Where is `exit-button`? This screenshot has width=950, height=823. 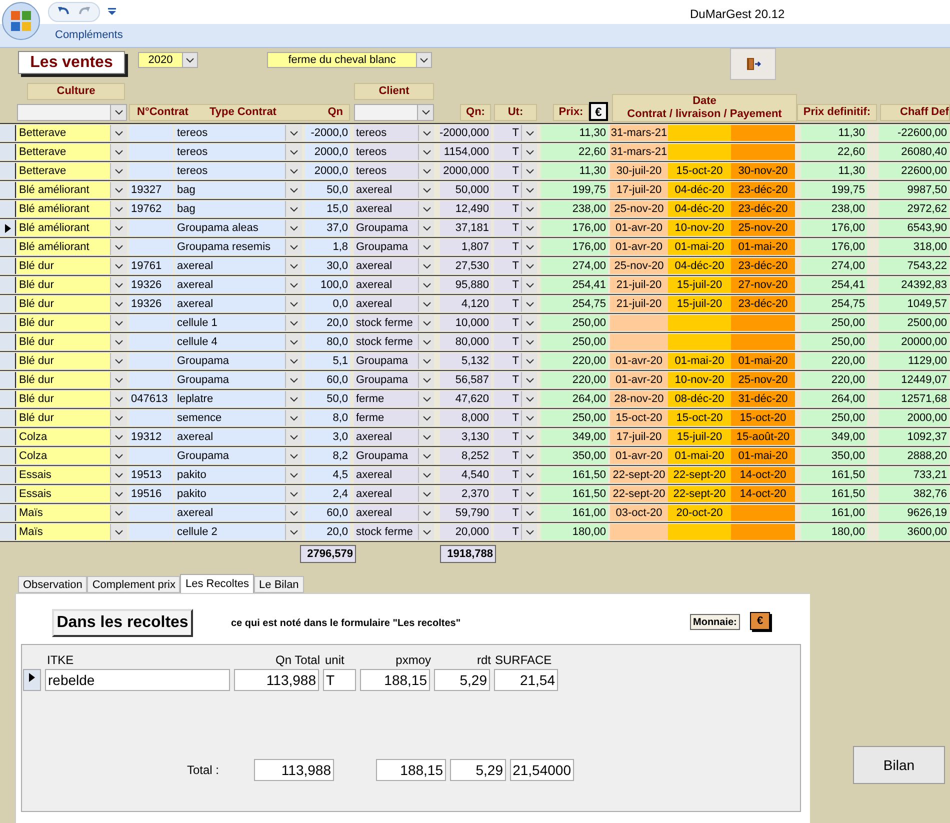 exit-button is located at coordinates (753, 64).